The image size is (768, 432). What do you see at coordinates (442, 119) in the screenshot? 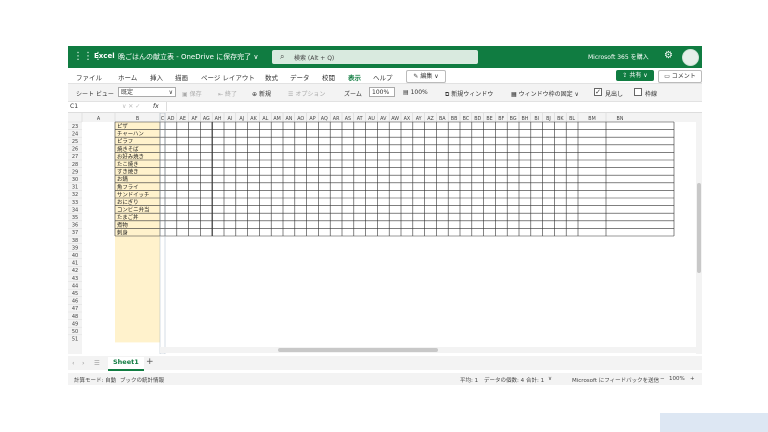
I see `column-header-ba: BA` at bounding box center [442, 119].